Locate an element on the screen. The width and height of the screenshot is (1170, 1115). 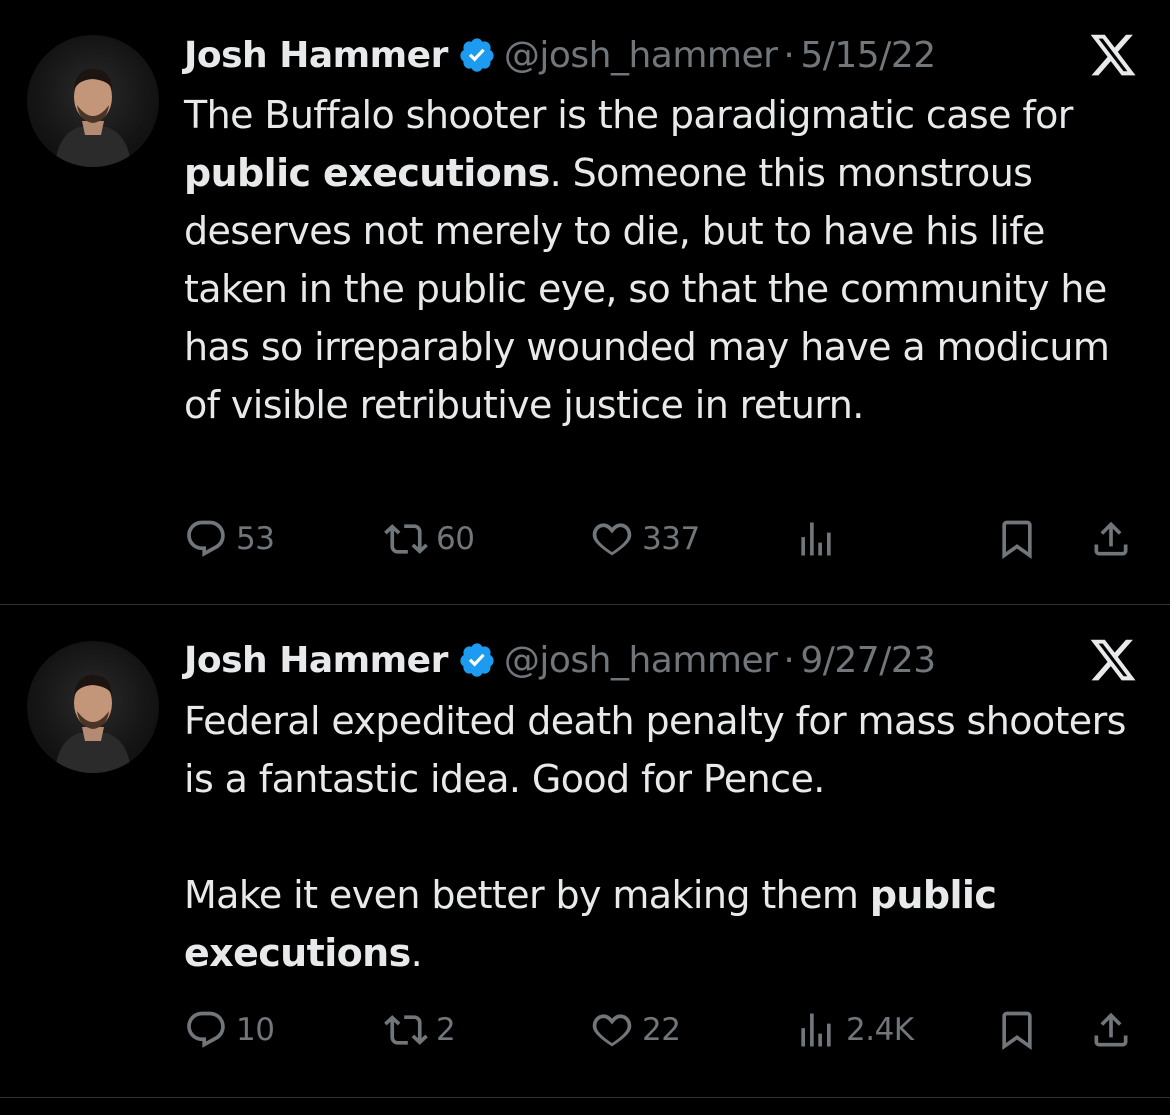
tweet-date: 9/27/23 is located at coordinates (868, 660).